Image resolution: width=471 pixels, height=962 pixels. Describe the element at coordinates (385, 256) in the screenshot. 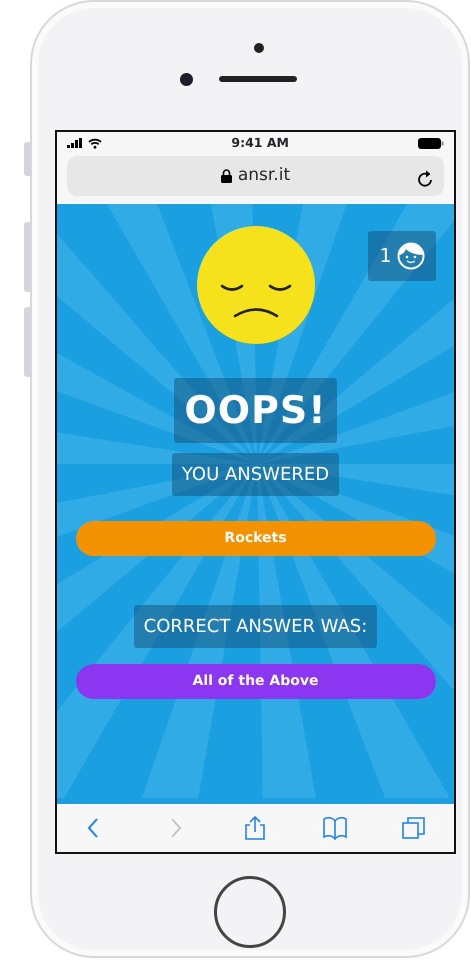

I see `score-count: 1` at that location.